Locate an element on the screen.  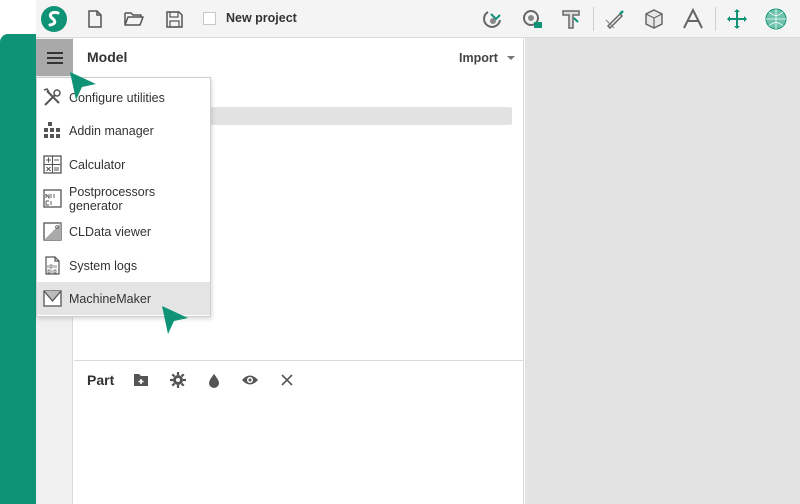
gear-icon is located at coordinates (178, 380).